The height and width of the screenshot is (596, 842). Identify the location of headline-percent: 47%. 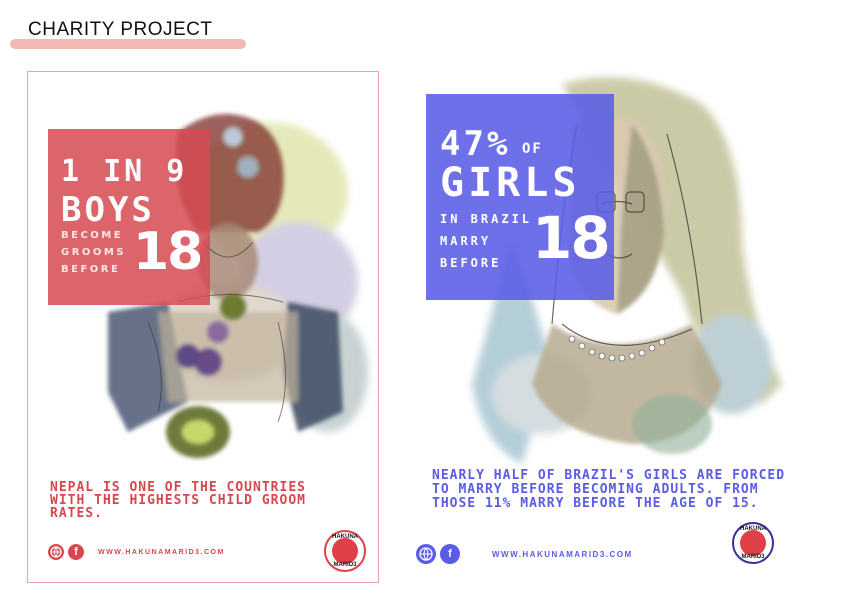
(475, 144).